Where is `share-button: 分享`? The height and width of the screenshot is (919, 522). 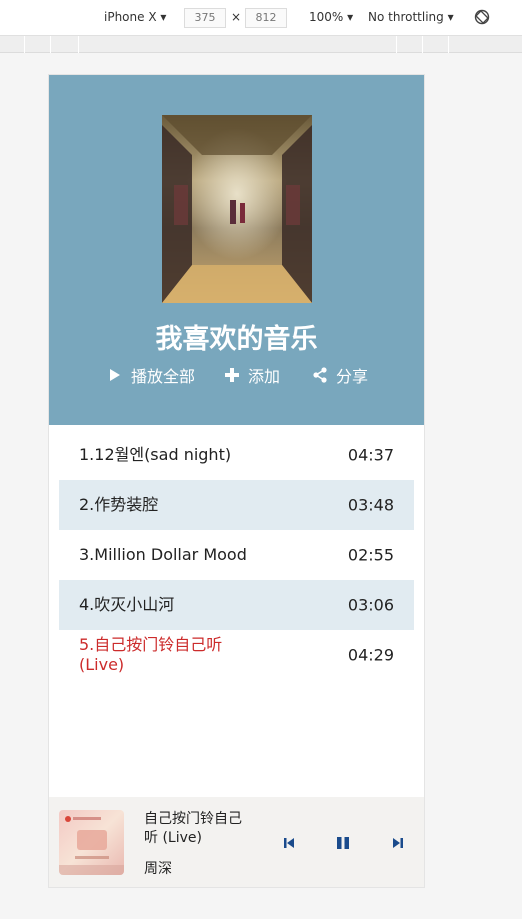
share-button: 分享 is located at coordinates (340, 375).